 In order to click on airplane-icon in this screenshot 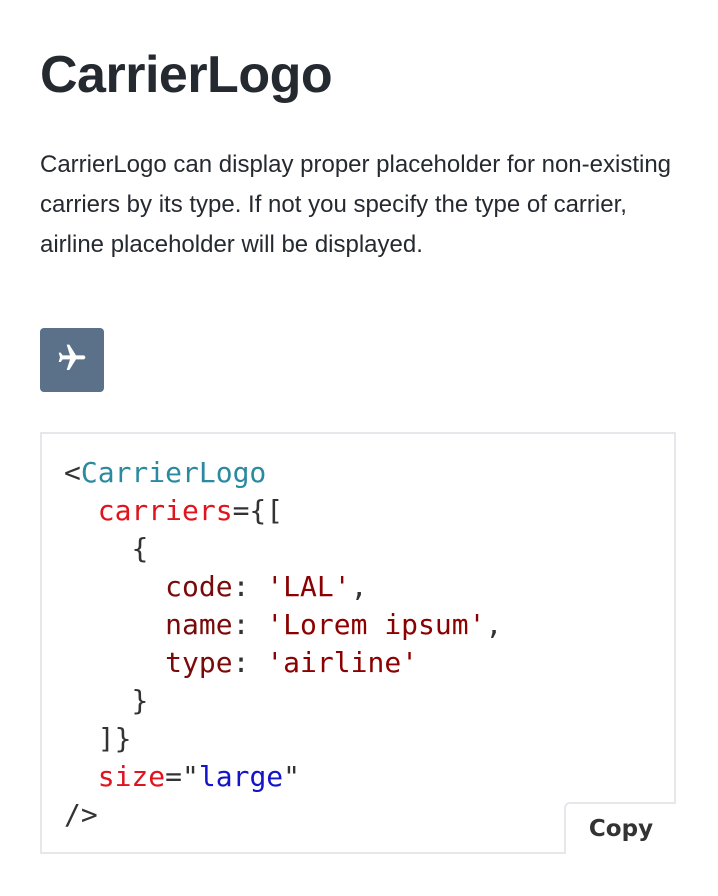, I will do `click(72, 360)`.